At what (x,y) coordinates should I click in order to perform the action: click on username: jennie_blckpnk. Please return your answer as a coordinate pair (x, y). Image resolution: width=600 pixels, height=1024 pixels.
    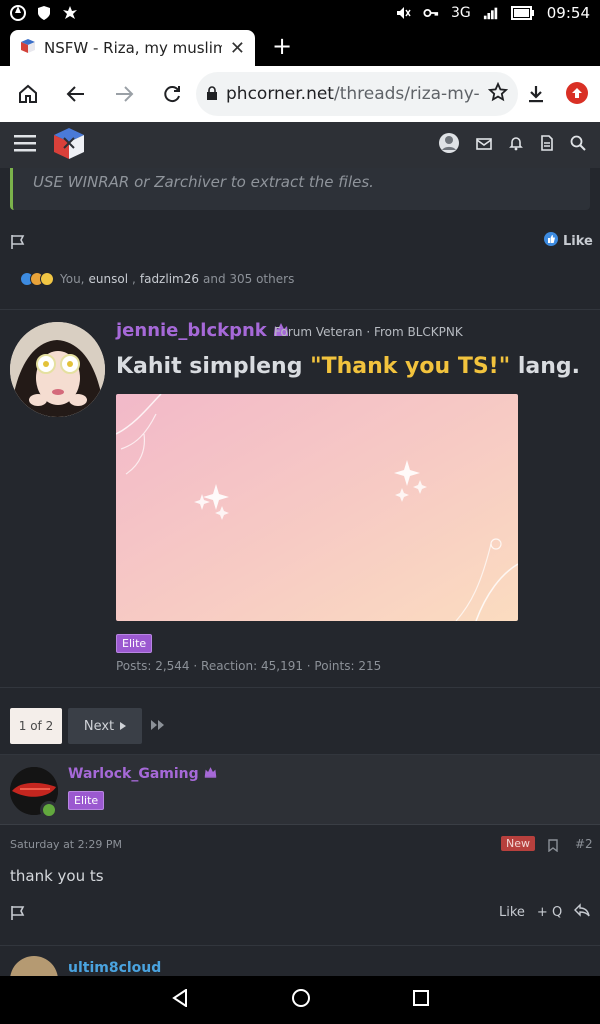
    Looking at the image, I should click on (202, 330).